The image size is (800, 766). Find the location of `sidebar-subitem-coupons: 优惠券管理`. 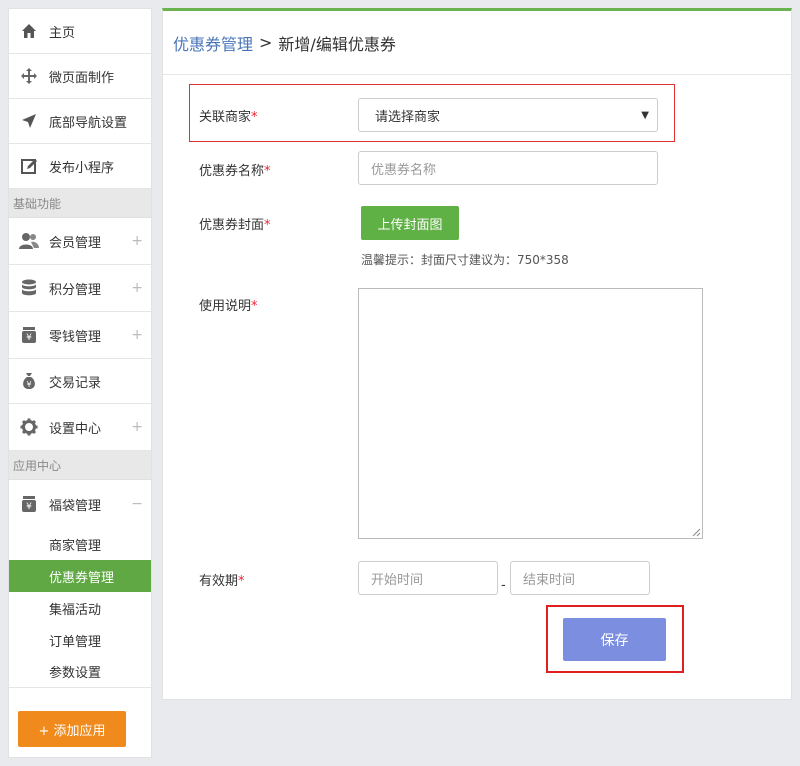

sidebar-subitem-coupons: 优惠券管理 is located at coordinates (80, 576).